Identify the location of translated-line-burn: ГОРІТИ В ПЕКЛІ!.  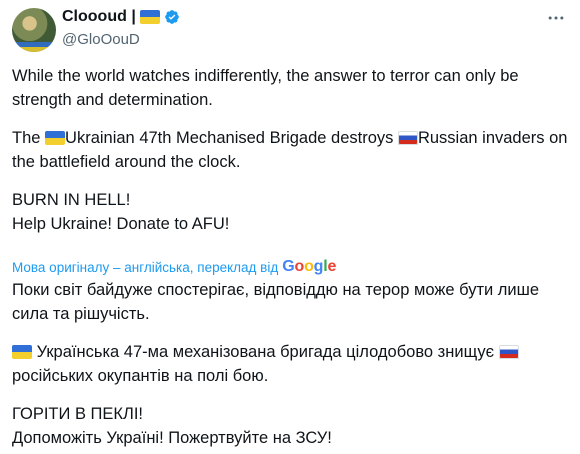
(78, 414).